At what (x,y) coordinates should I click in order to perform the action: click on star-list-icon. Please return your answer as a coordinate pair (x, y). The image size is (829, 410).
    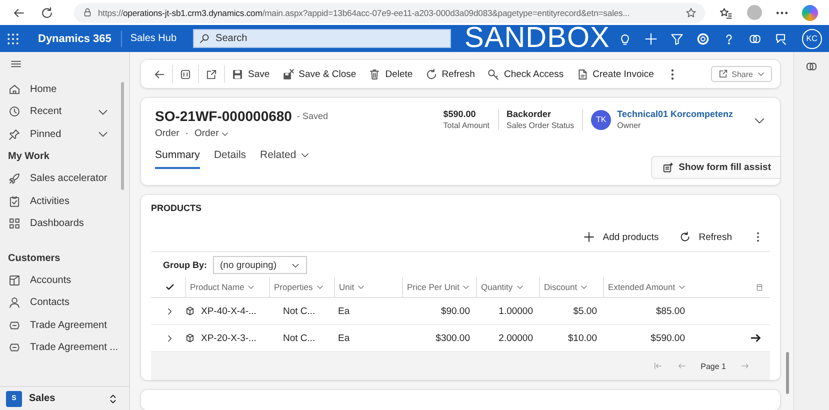
    Looking at the image, I should click on (726, 13).